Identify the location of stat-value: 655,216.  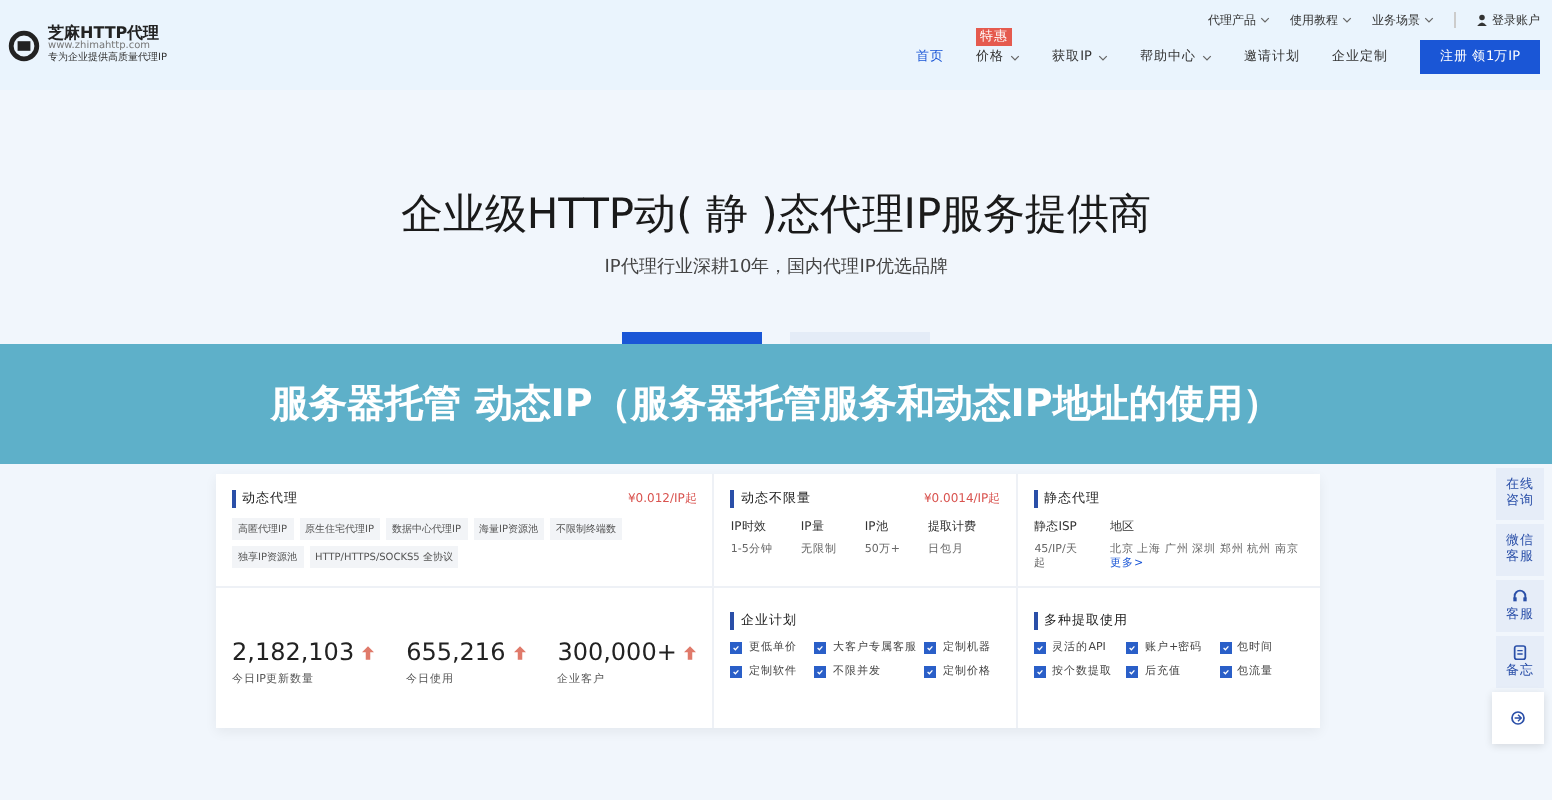
(456, 652).